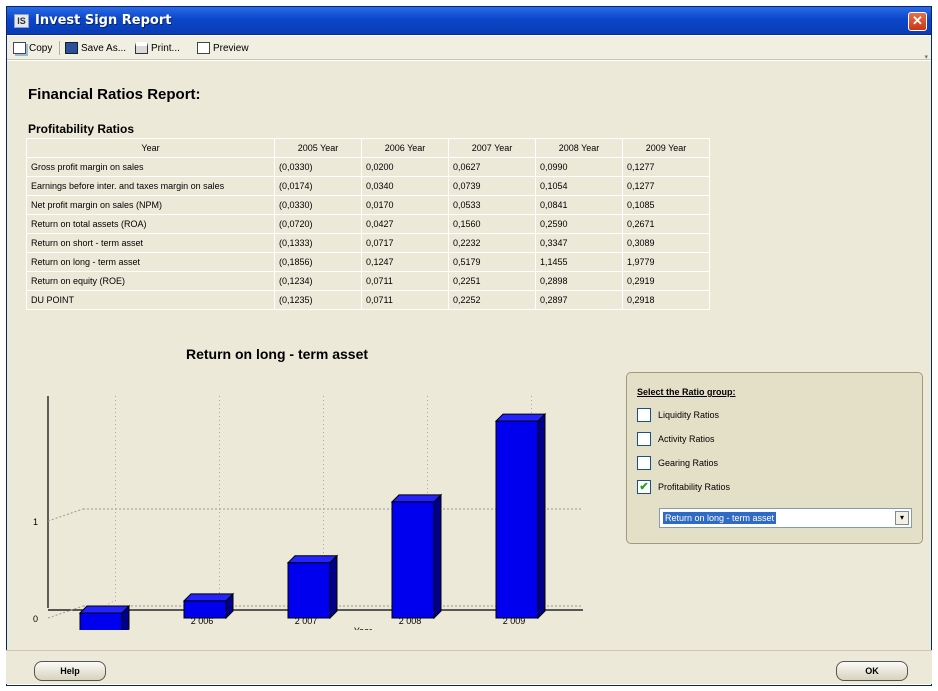 Image resolution: width=938 pixels, height=691 pixels. What do you see at coordinates (694, 487) in the screenshot?
I see `option-label: Profitability Ratios` at bounding box center [694, 487].